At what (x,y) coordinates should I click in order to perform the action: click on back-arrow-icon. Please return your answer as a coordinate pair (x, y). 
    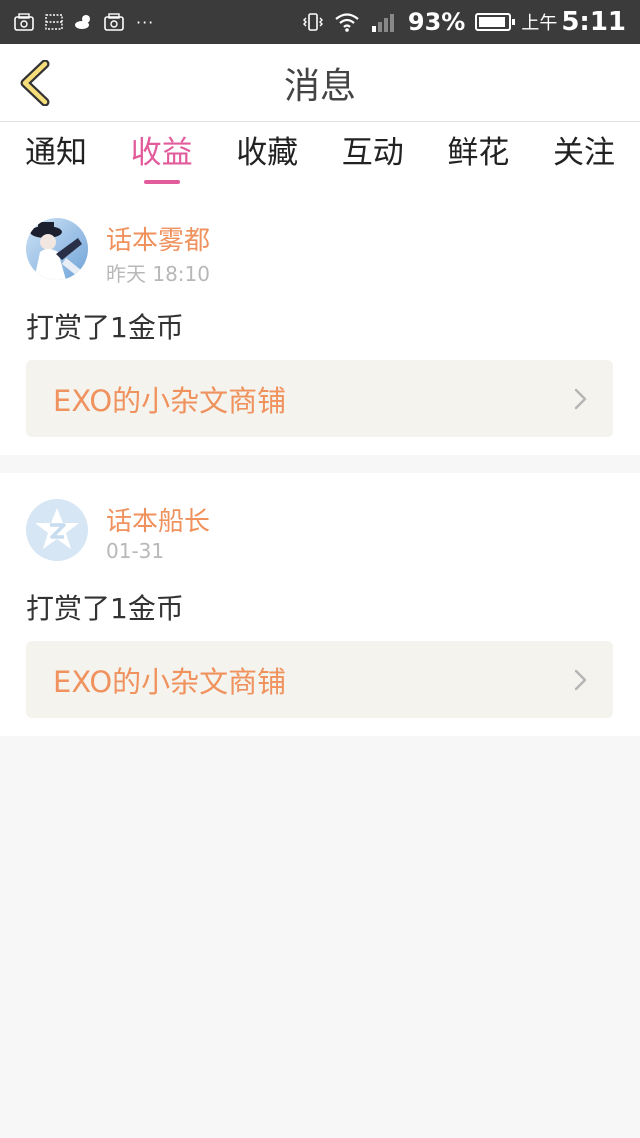
    Looking at the image, I should click on (35, 83).